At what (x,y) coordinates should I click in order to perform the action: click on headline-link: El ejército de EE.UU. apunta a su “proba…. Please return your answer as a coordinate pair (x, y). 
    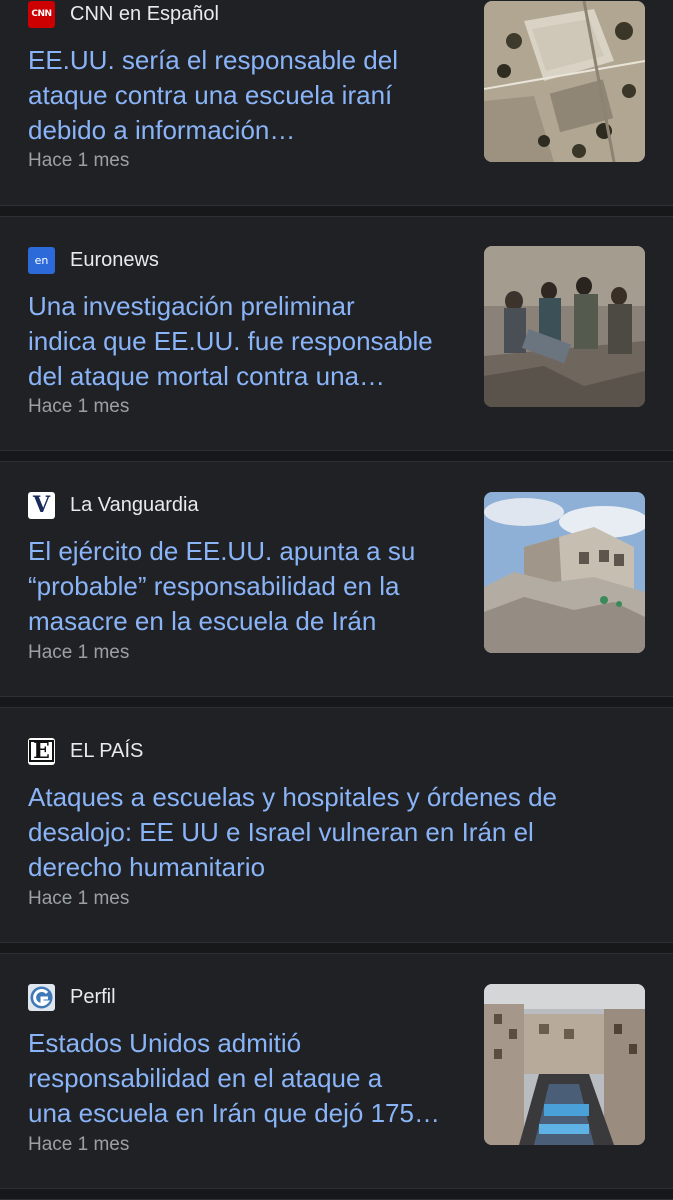
    Looking at the image, I should click on (248, 586).